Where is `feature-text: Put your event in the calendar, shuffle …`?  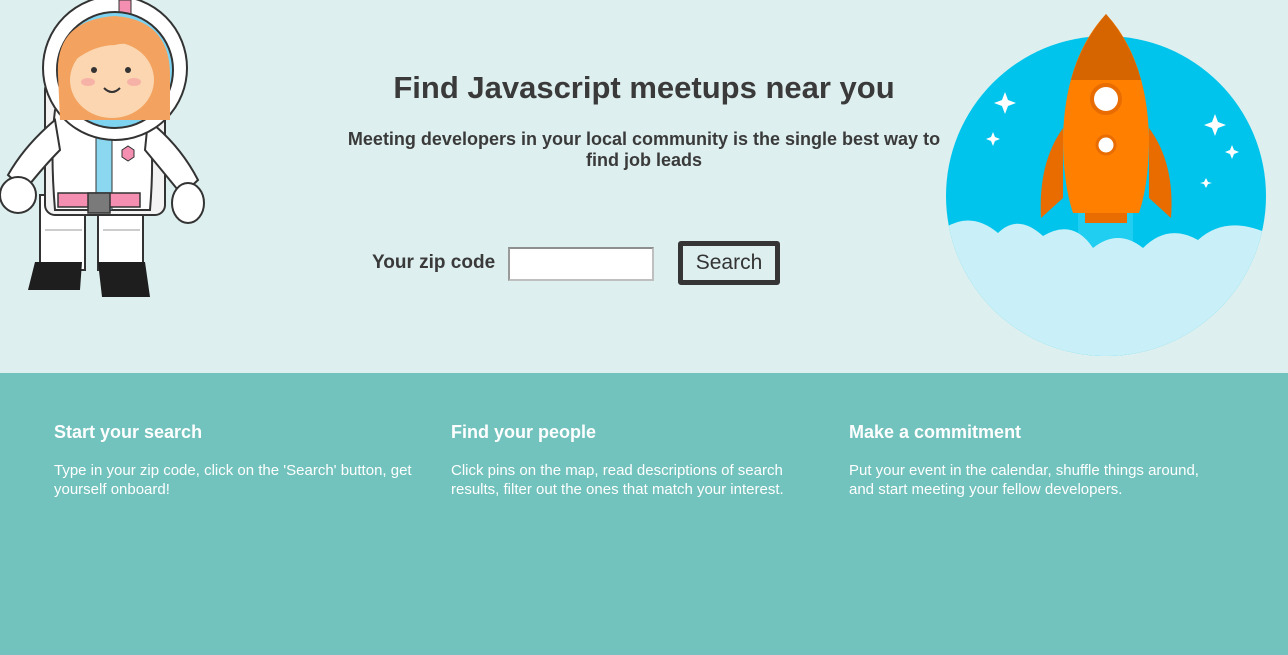 feature-text: Put your event in the calendar, shuffle … is located at coordinates (1024, 480).